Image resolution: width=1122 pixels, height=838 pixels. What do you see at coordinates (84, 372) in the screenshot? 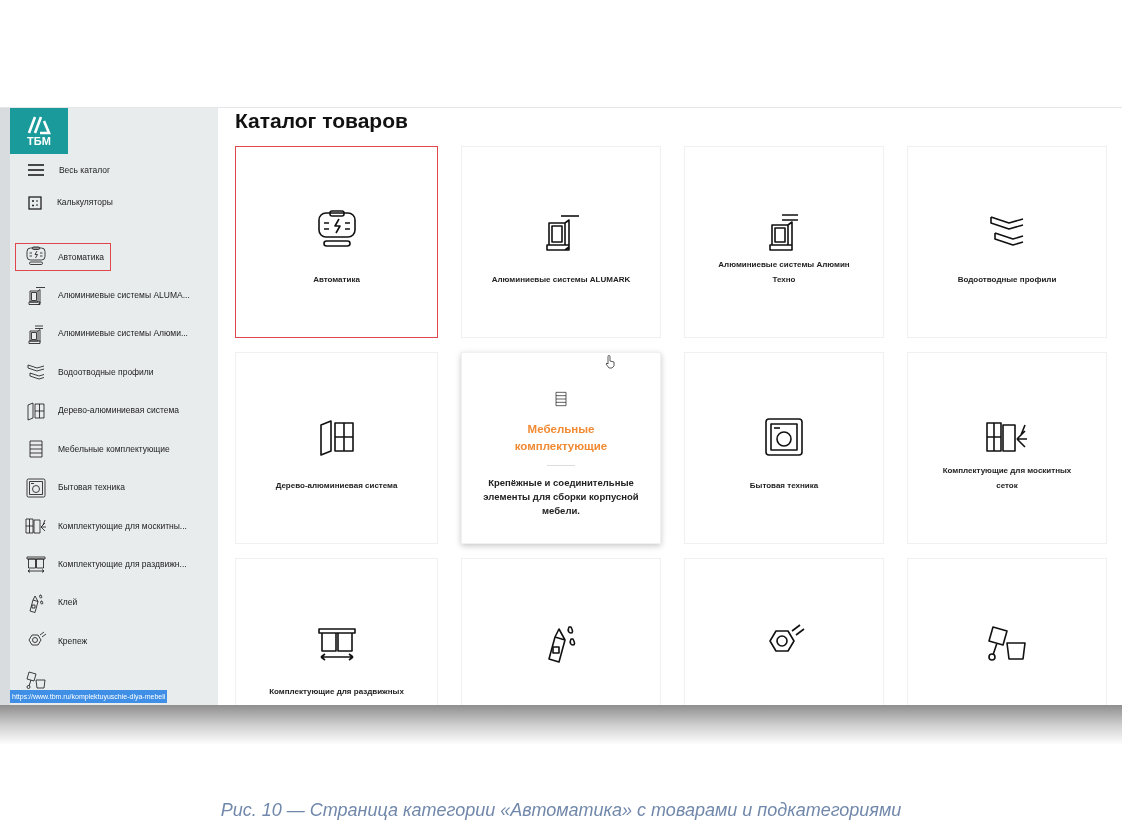
I see `sidebar-category: Водоотводные профили` at bounding box center [84, 372].